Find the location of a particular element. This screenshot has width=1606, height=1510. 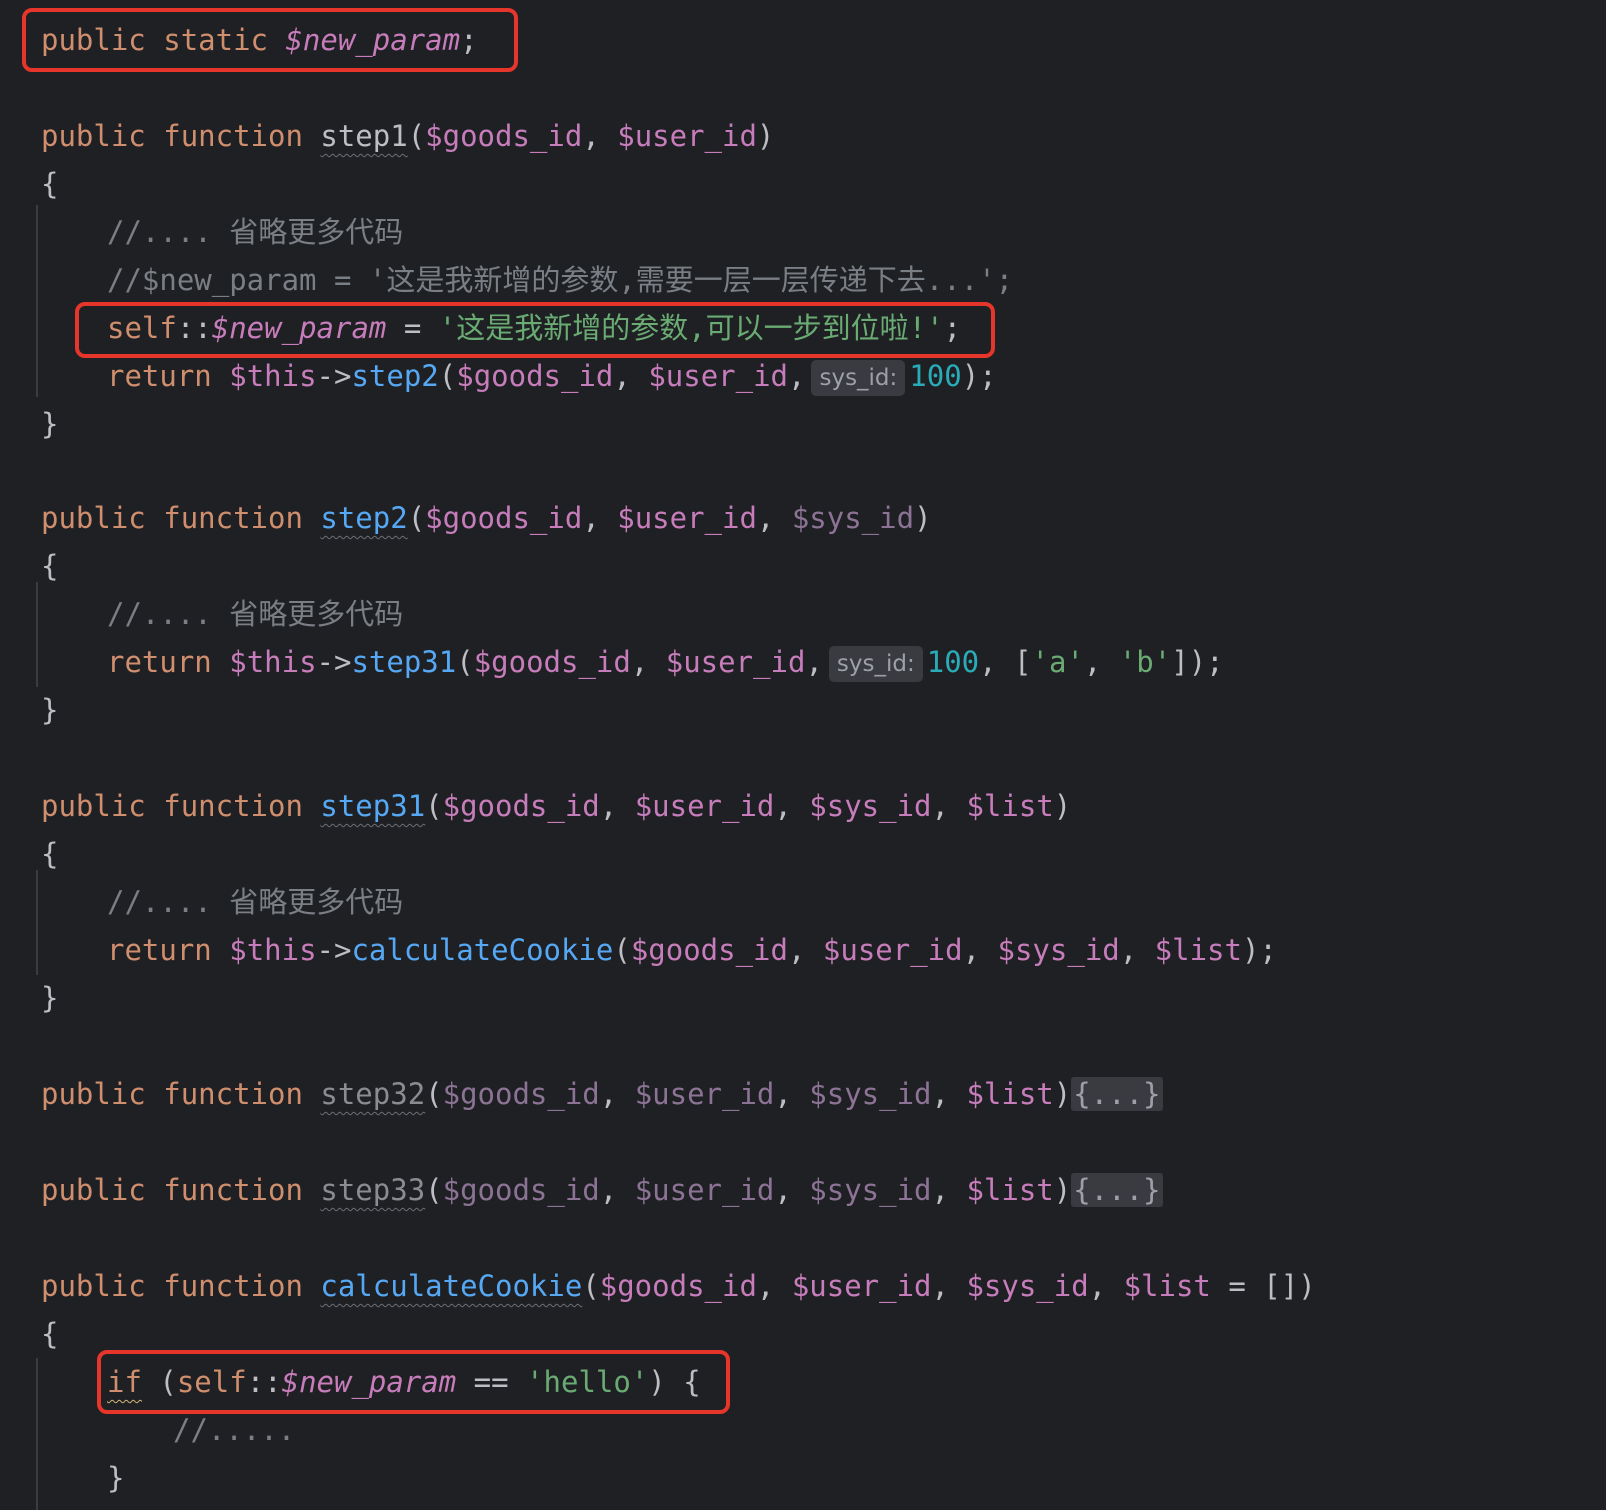

function-name-step2: step2 is located at coordinates (363, 518).